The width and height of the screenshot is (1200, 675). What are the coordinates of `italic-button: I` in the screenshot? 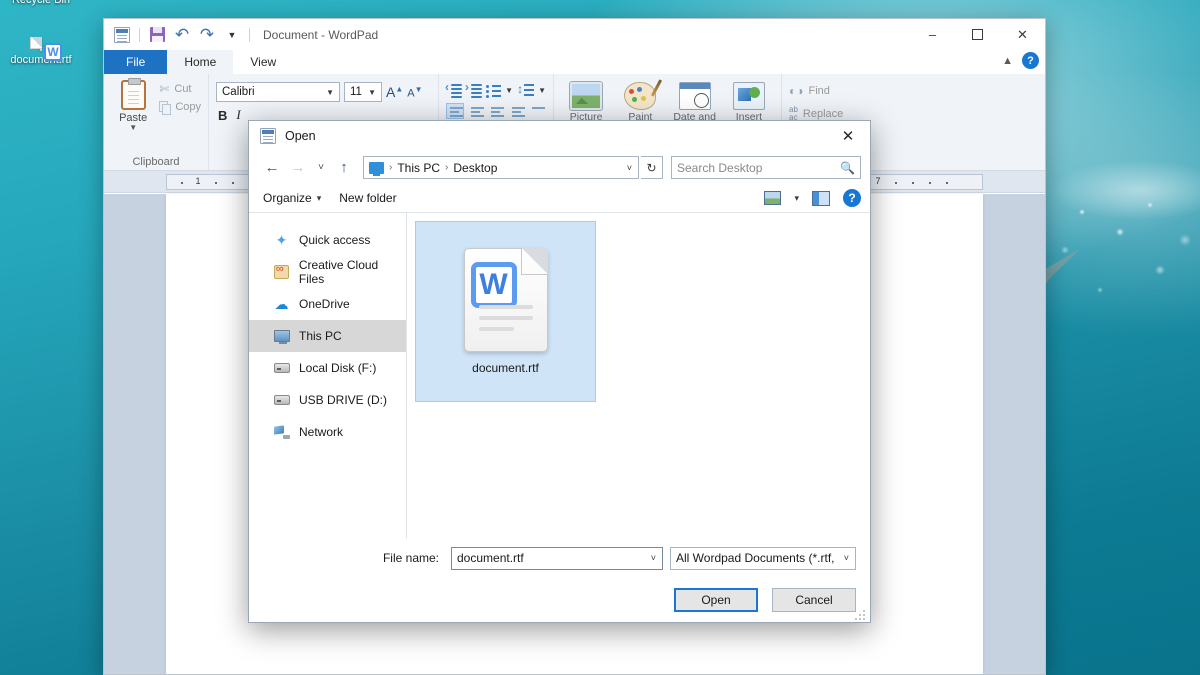 It's located at (238, 115).